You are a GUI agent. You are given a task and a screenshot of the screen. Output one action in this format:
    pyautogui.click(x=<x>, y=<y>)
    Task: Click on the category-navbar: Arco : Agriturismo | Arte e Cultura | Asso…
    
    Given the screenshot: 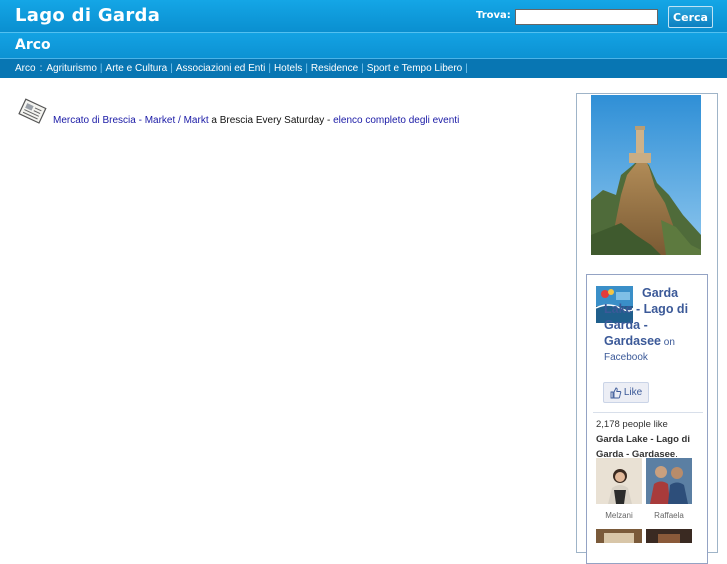 What is the action you would take?
    pyautogui.click(x=363, y=68)
    